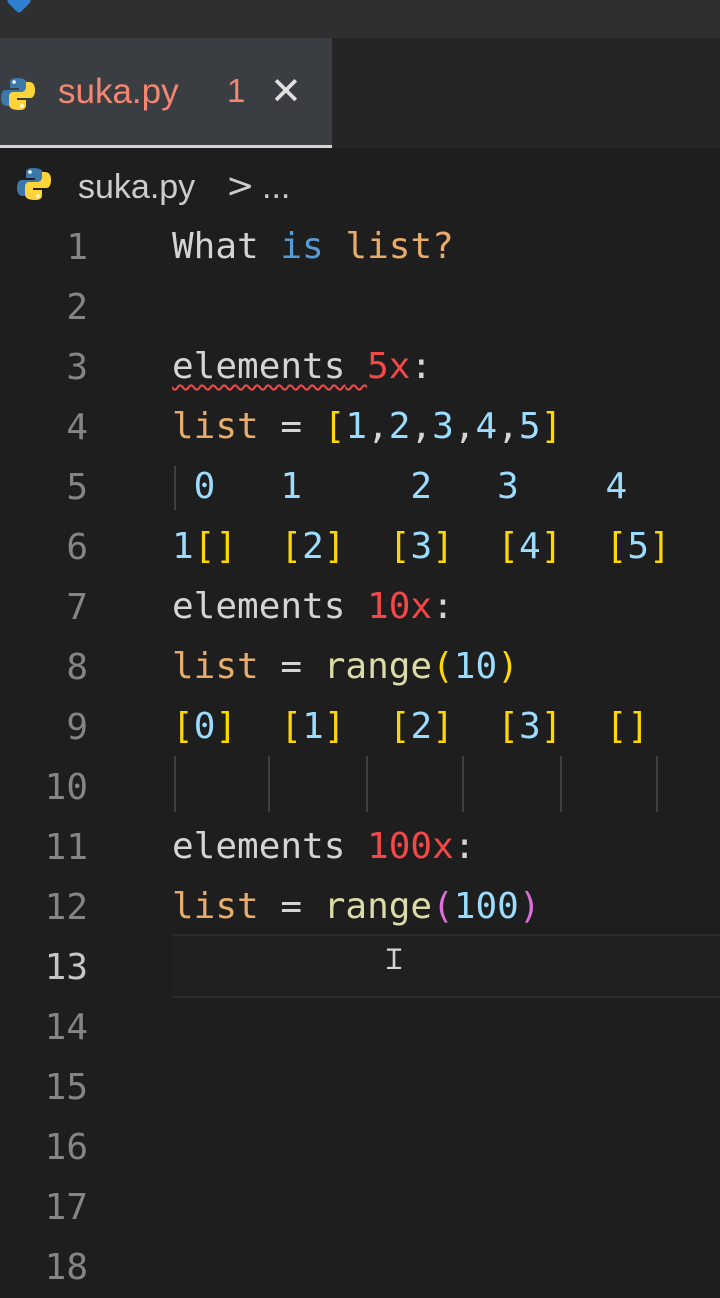  I want to click on line-number: 2, so click(77, 307).